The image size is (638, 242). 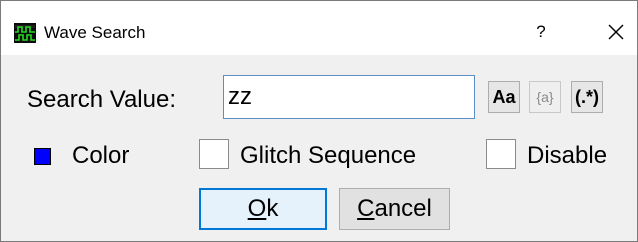 What do you see at coordinates (101, 155) in the screenshot?
I see `color-label: Color` at bounding box center [101, 155].